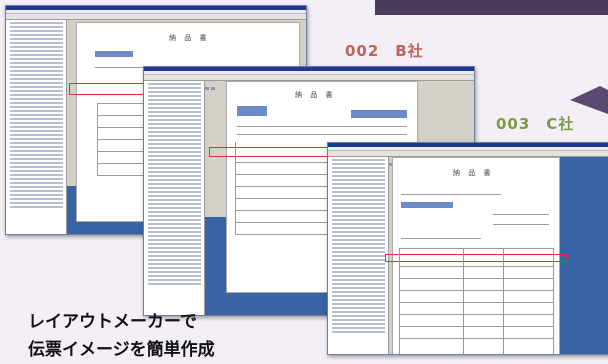  I want to click on caption-line-1: レイアウトメーカーで, so click(112, 322).